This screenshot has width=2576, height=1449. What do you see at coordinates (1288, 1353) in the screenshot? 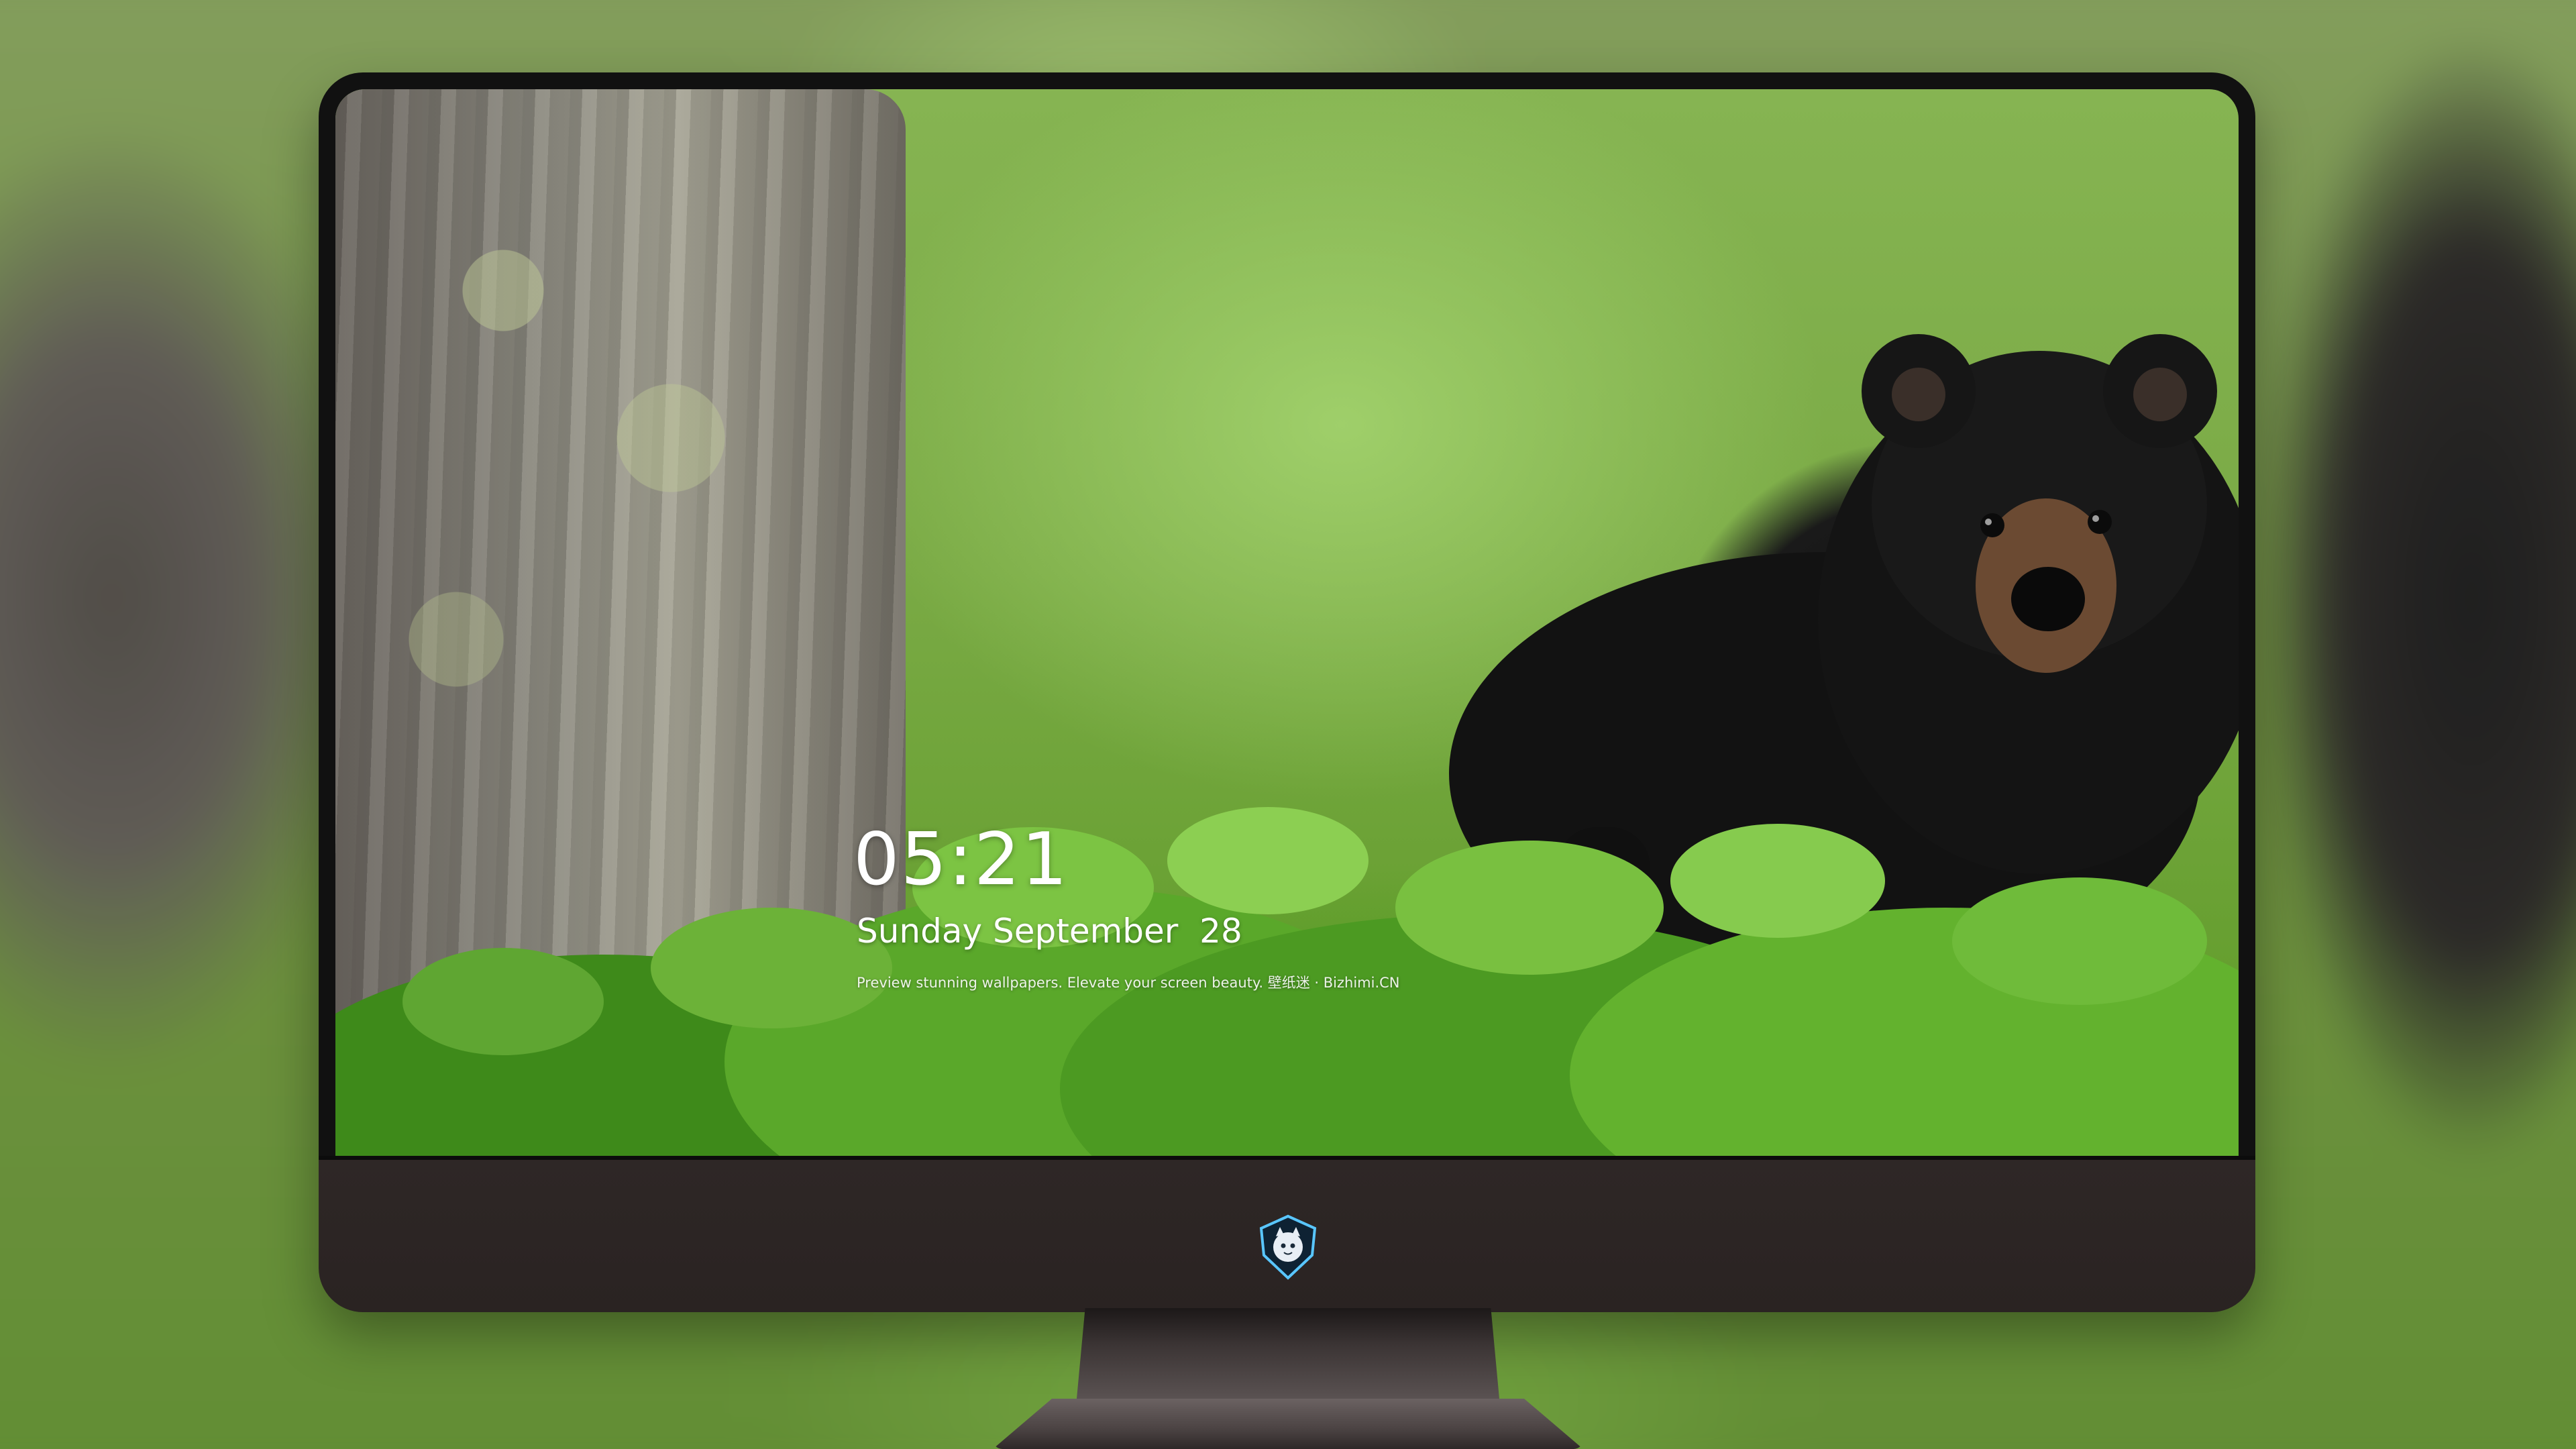
I see `monitor-stand-neck` at bounding box center [1288, 1353].